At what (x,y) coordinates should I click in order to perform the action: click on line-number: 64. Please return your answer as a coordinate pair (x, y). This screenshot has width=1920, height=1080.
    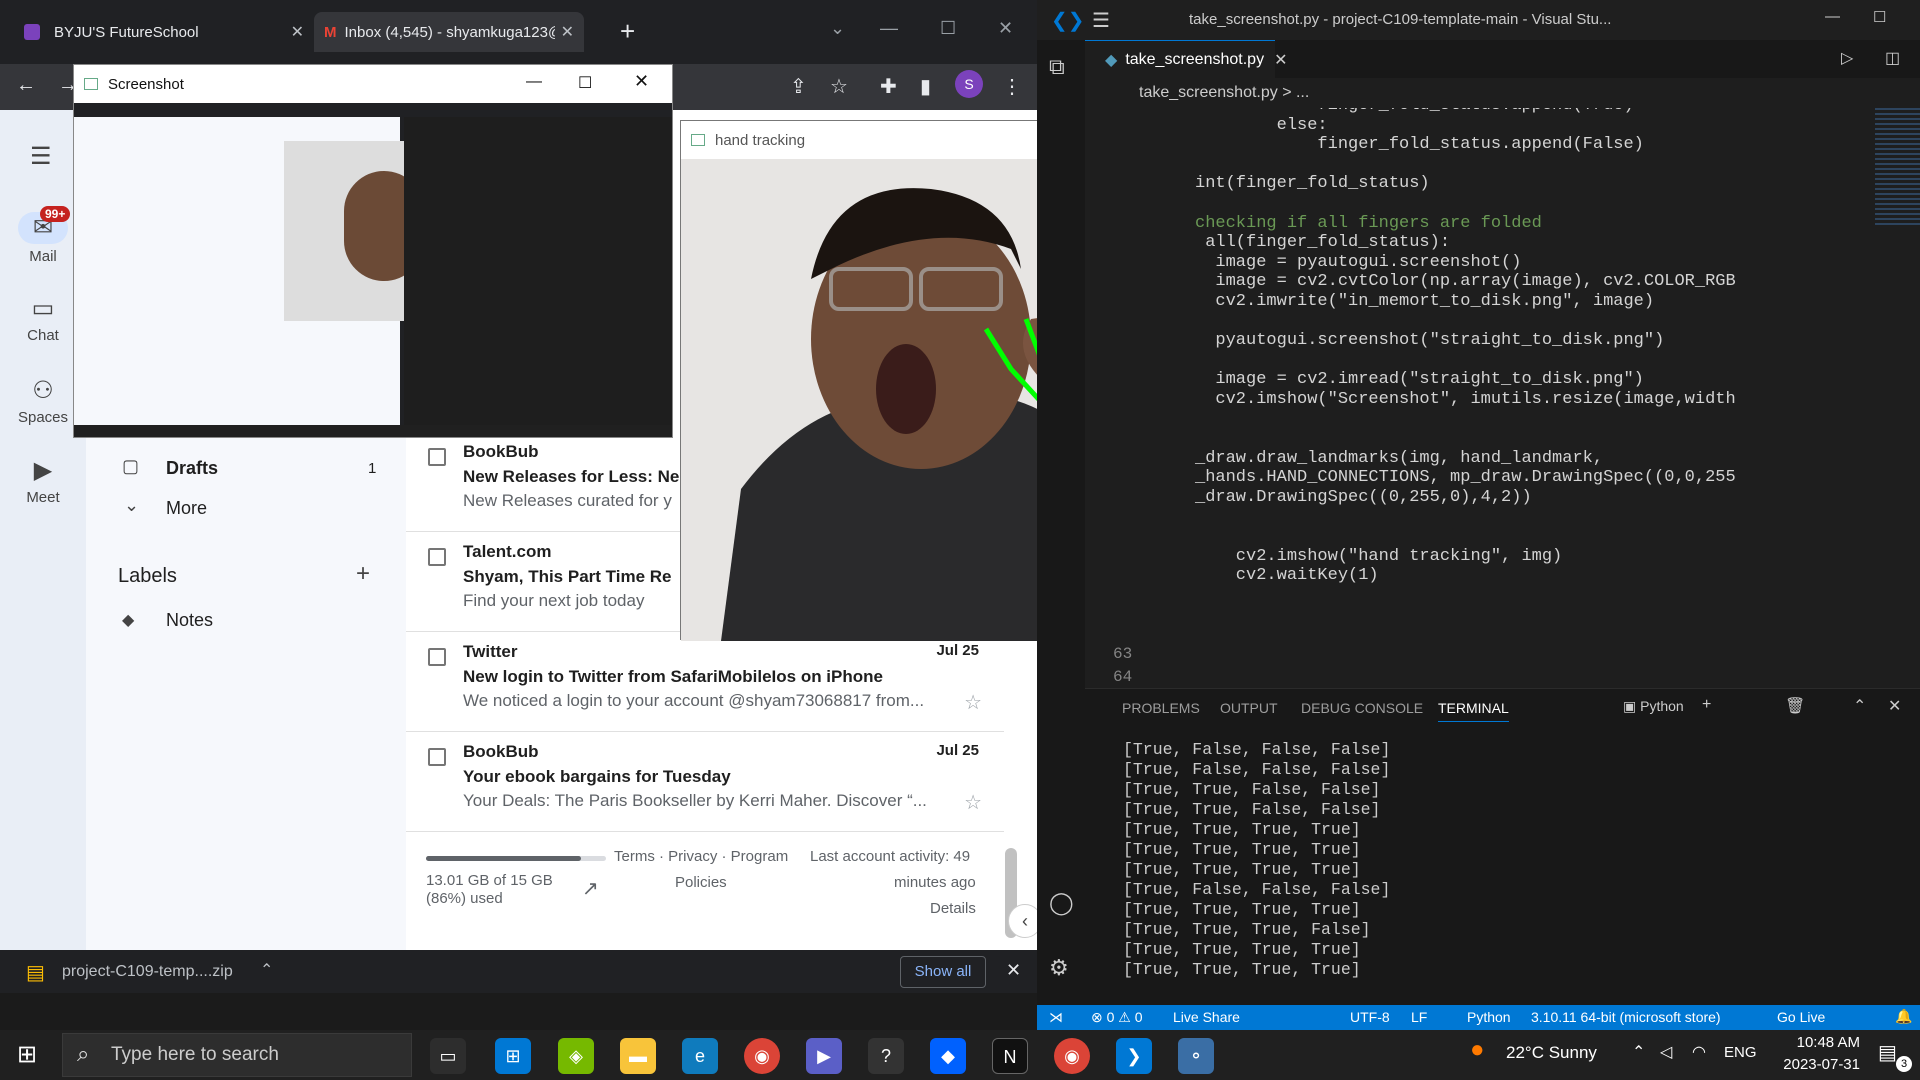
    Looking at the image, I should click on (1123, 677).